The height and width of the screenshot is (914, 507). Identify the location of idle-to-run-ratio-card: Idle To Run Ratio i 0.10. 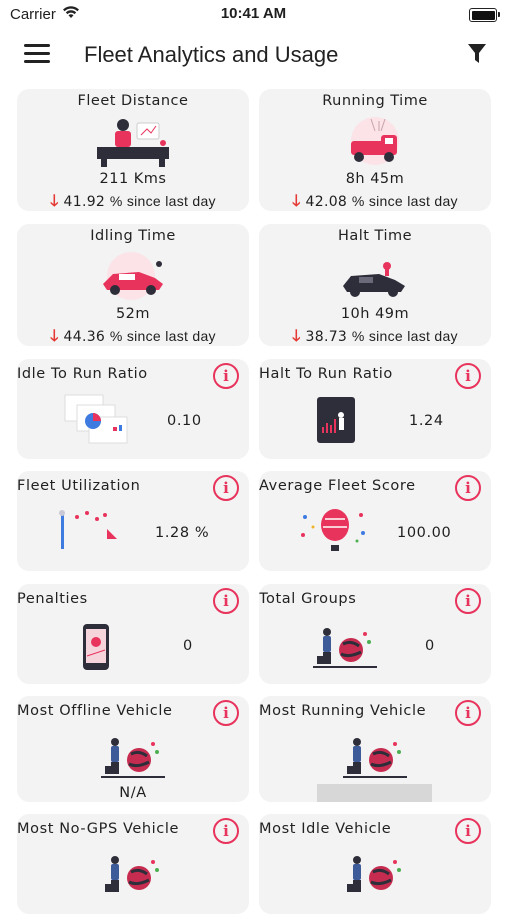
(133, 409).